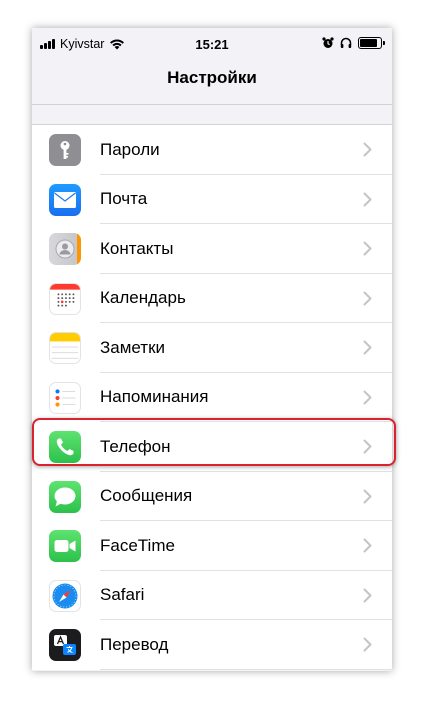 The height and width of the screenshot is (703, 424). I want to click on battery-fill, so click(368, 43).